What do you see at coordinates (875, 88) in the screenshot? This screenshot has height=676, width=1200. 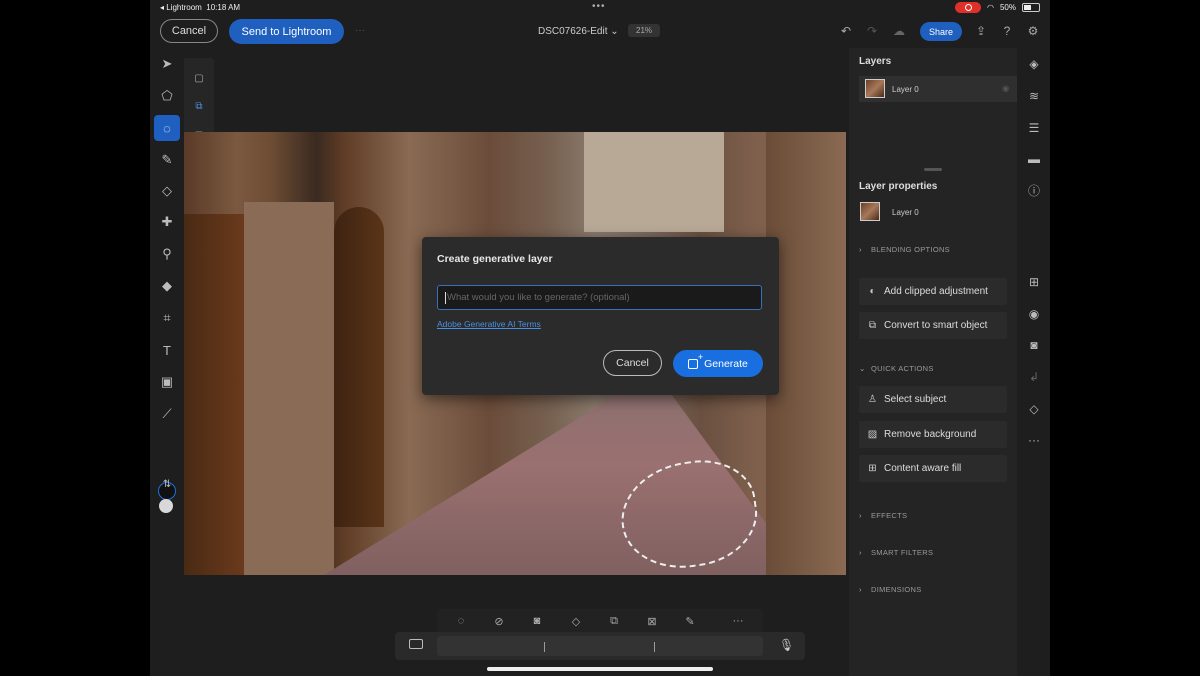 I see `layer-thumbnail` at bounding box center [875, 88].